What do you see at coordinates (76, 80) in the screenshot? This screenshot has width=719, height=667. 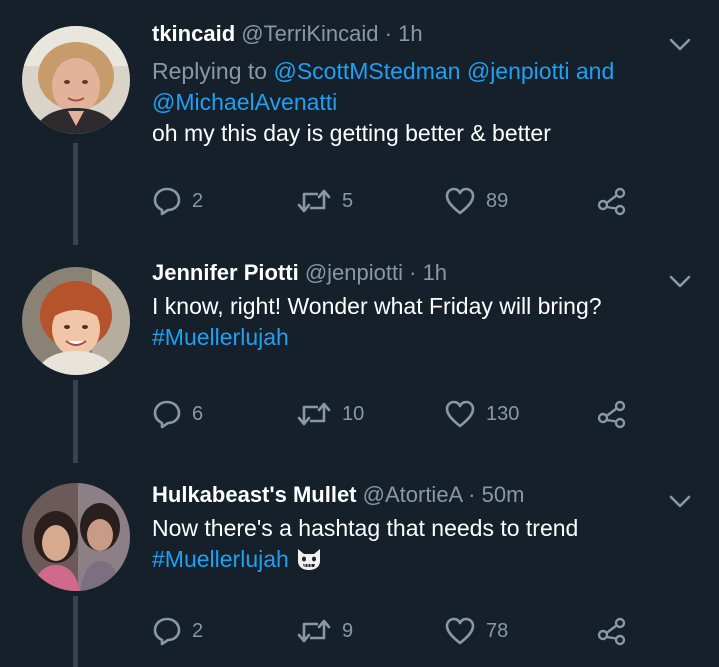 I see `avatar-tkincaid` at bounding box center [76, 80].